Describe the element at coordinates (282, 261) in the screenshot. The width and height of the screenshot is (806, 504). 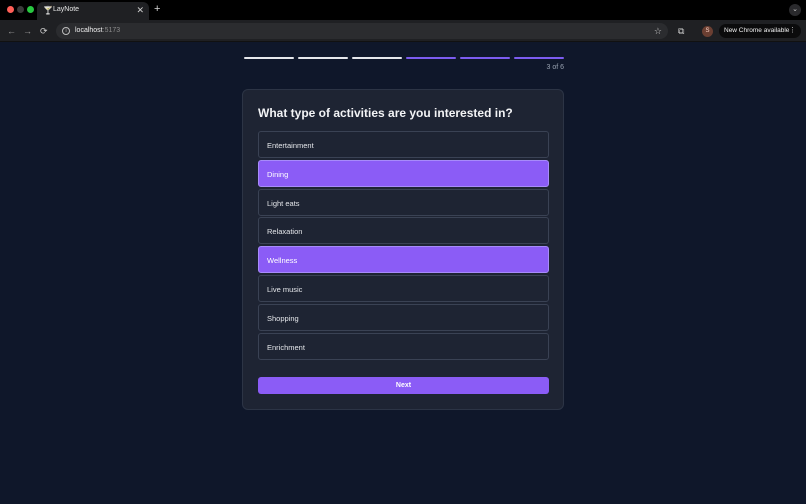
I see `option-label: Wellness` at that location.